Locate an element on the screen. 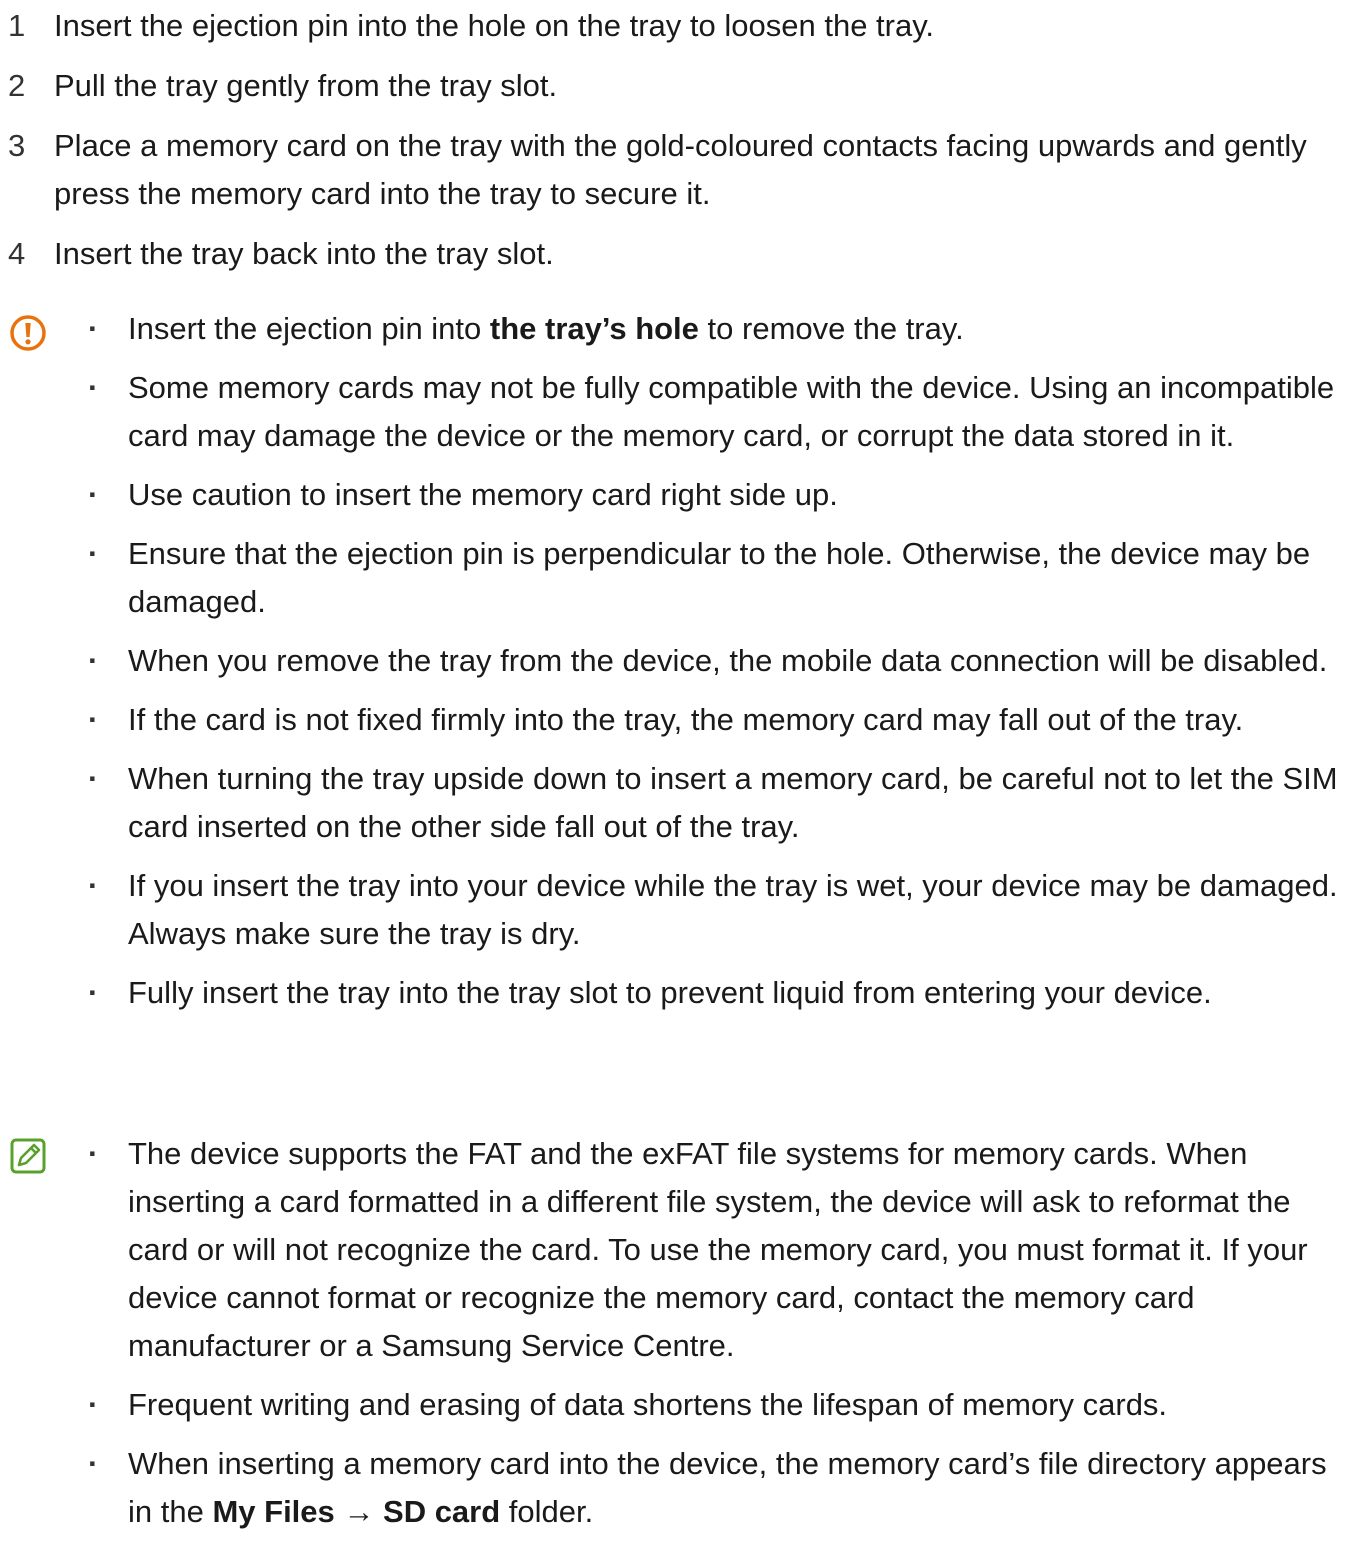  step-text: Insert the tray back into the tray slot. is located at coordinates (304, 253).